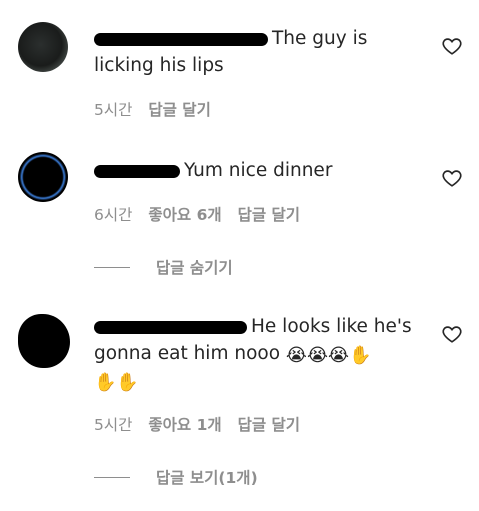 This screenshot has width=479, height=511. I want to click on view-replies-label: 답글 보기(1개), so click(207, 478).